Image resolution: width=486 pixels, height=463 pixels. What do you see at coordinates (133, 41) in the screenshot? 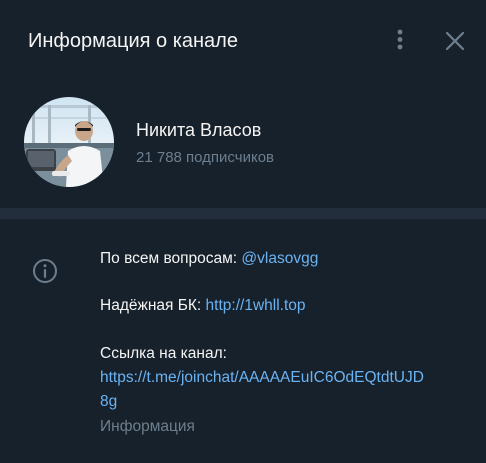
I see `panel-title: Информация о канале` at bounding box center [133, 41].